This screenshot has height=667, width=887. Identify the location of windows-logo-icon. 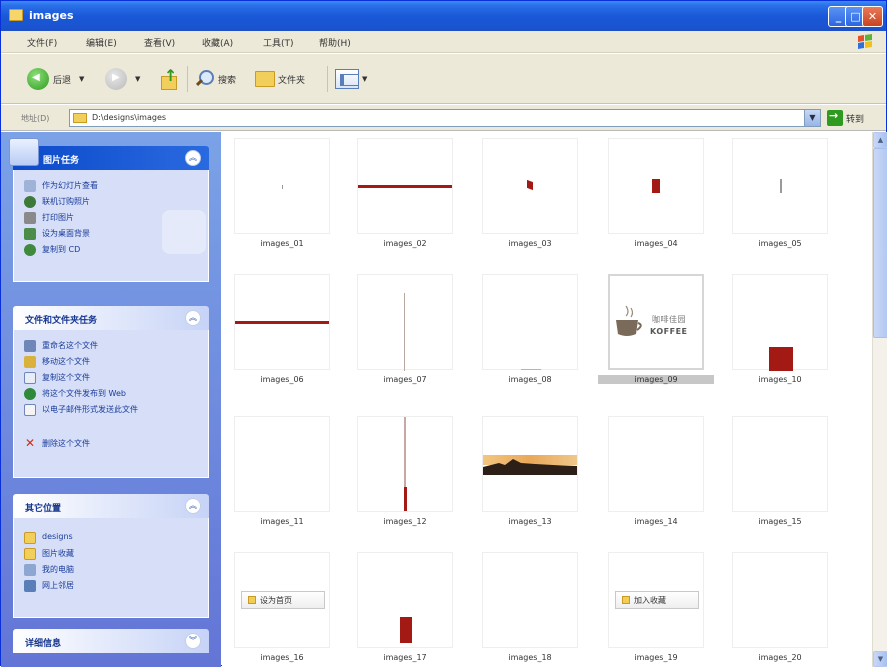
(865, 41).